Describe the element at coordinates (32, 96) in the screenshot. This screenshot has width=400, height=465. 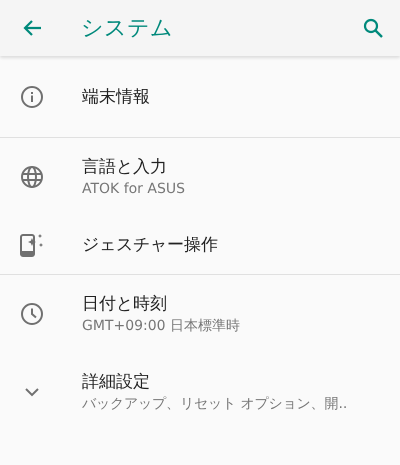
I see `info-icon` at that location.